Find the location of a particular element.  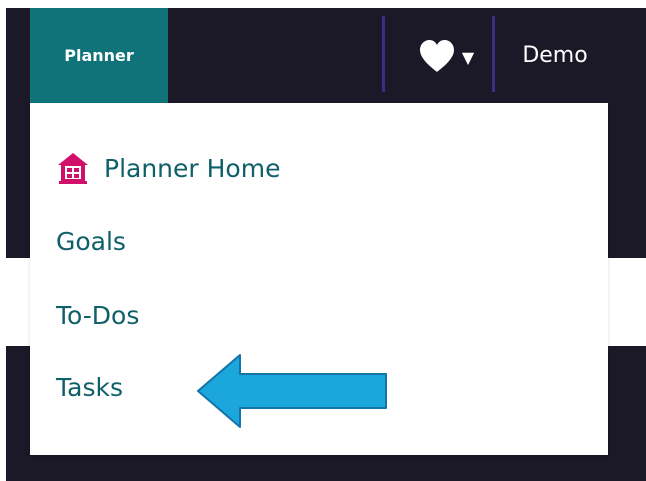

menu-item-to-dos: To-Dos is located at coordinates (97, 315).